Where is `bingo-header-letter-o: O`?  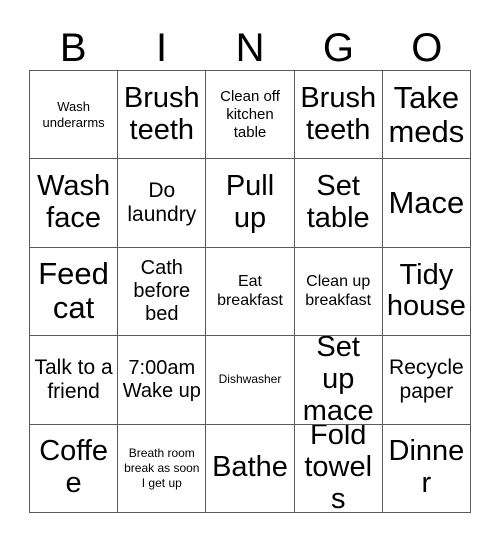 bingo-header-letter-o: O is located at coordinates (427, 48).